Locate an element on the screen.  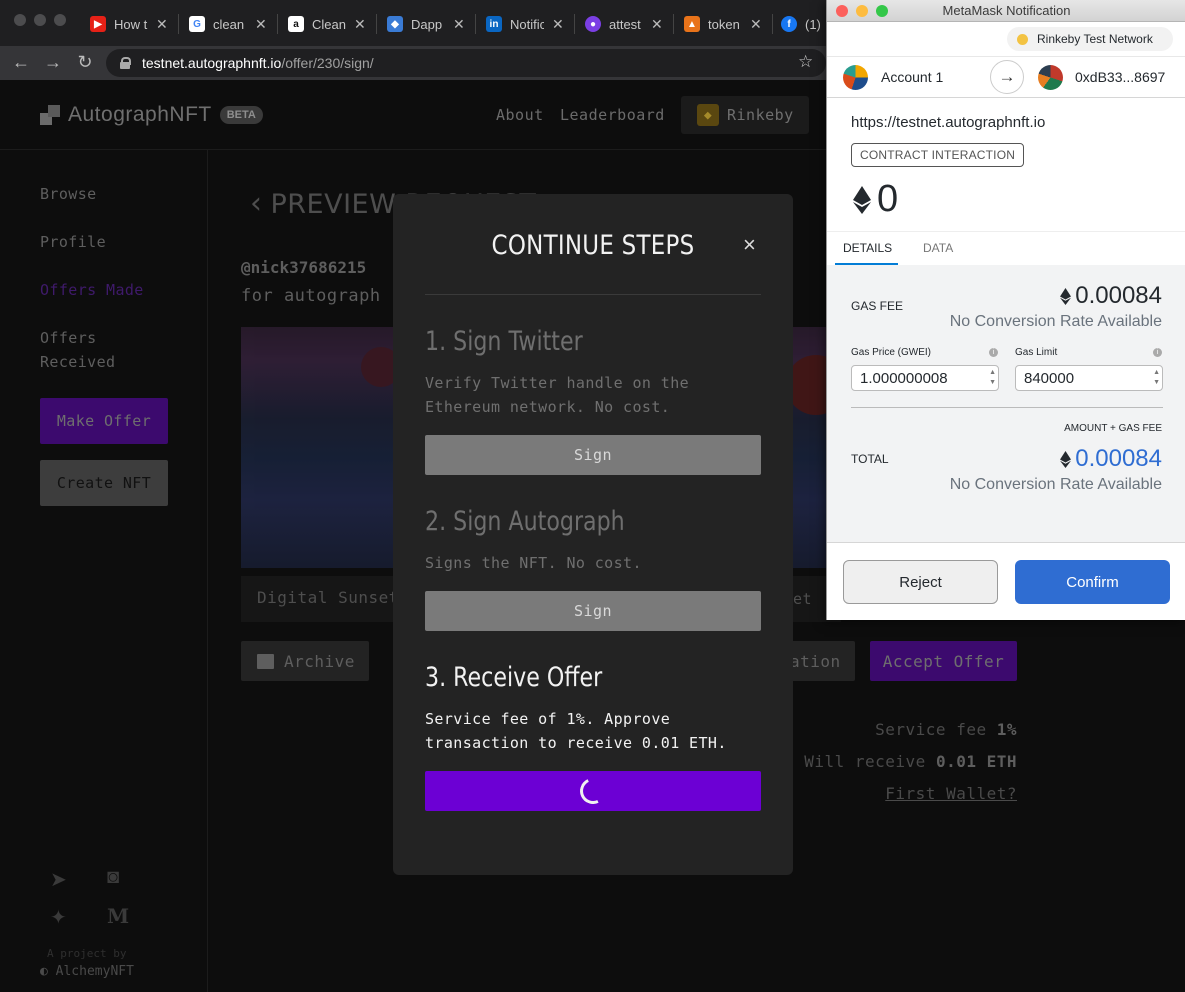
account-row: Account 1 → 0xdB33...8697 is located at coordinates (1006, 77).